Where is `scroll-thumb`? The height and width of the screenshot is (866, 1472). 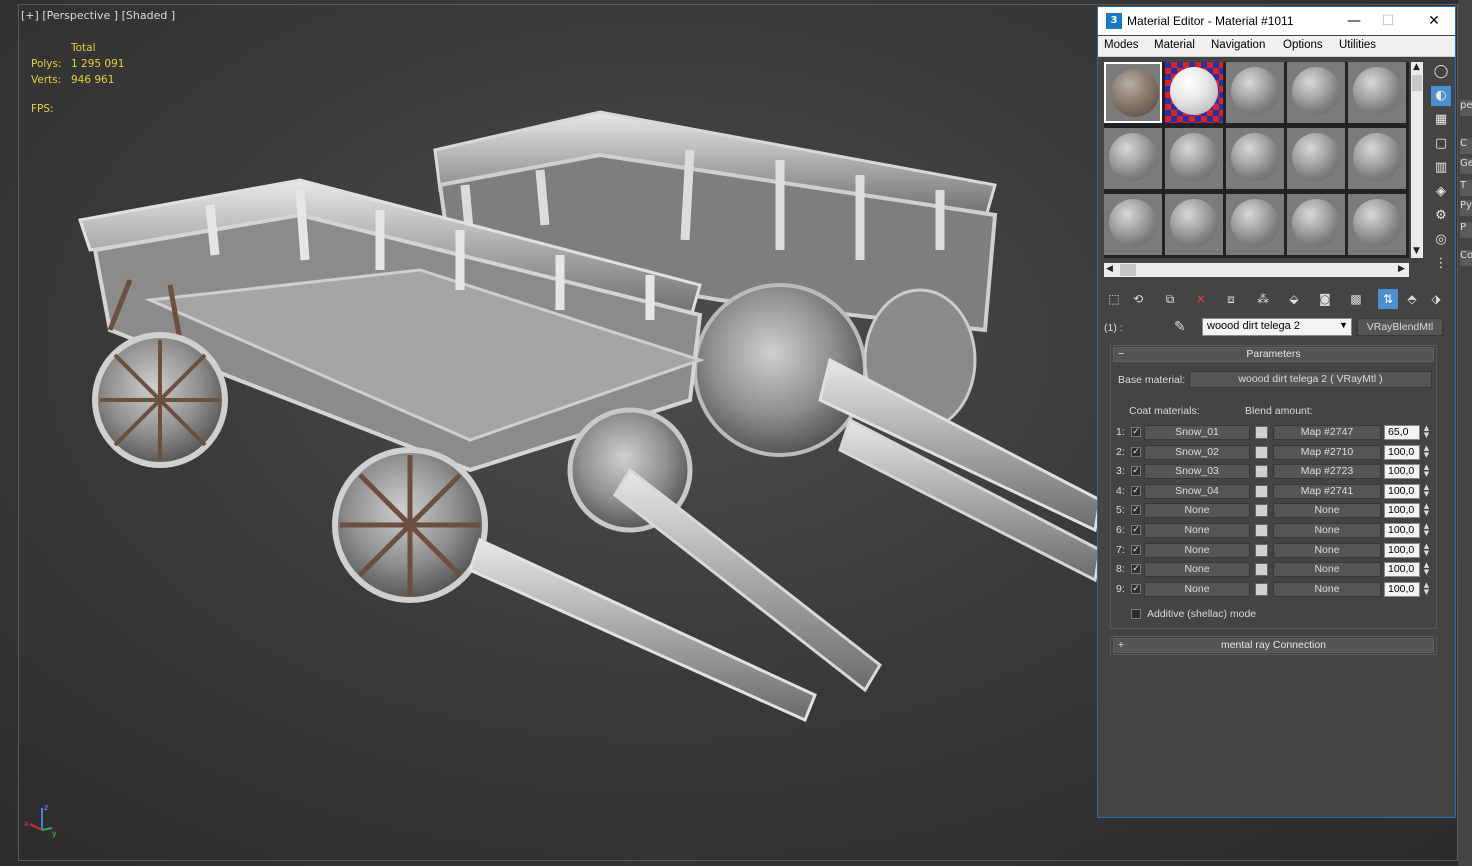 scroll-thumb is located at coordinates (1417, 83).